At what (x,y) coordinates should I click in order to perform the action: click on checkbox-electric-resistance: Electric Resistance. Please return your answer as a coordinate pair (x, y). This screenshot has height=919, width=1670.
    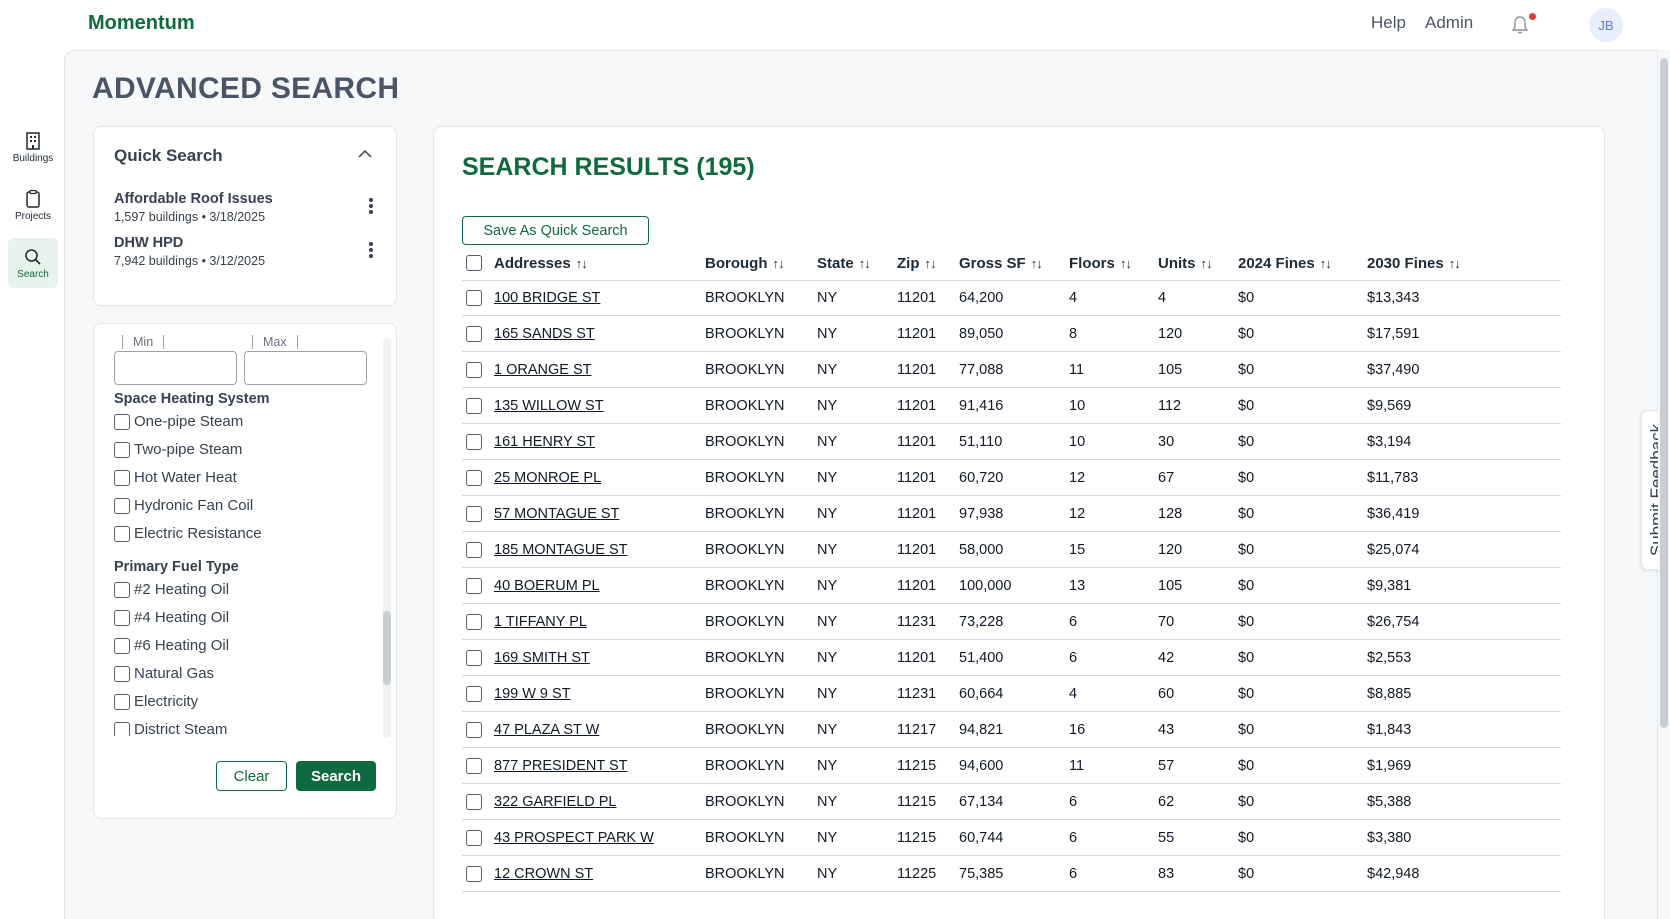
    Looking at the image, I should click on (188, 533).